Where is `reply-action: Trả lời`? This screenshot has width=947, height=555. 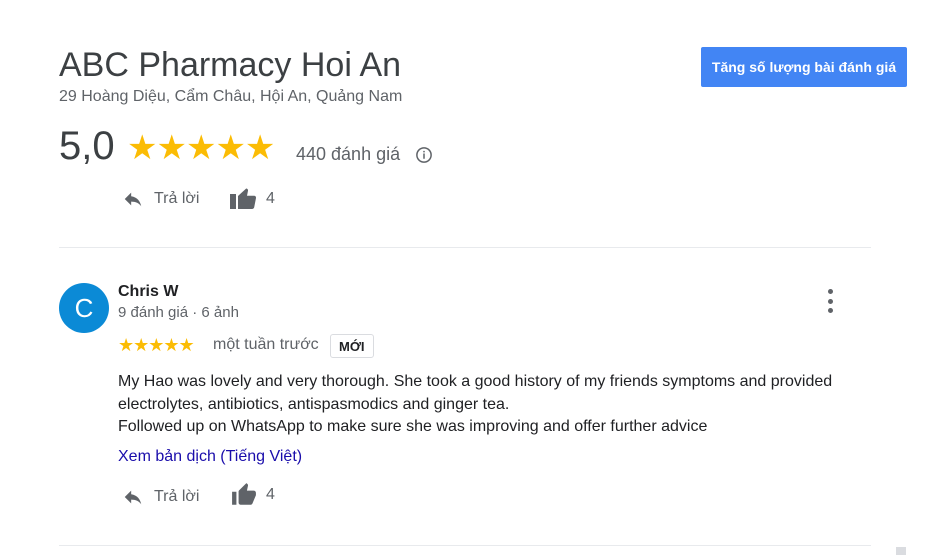 reply-action: Trả lời is located at coordinates (159, 199).